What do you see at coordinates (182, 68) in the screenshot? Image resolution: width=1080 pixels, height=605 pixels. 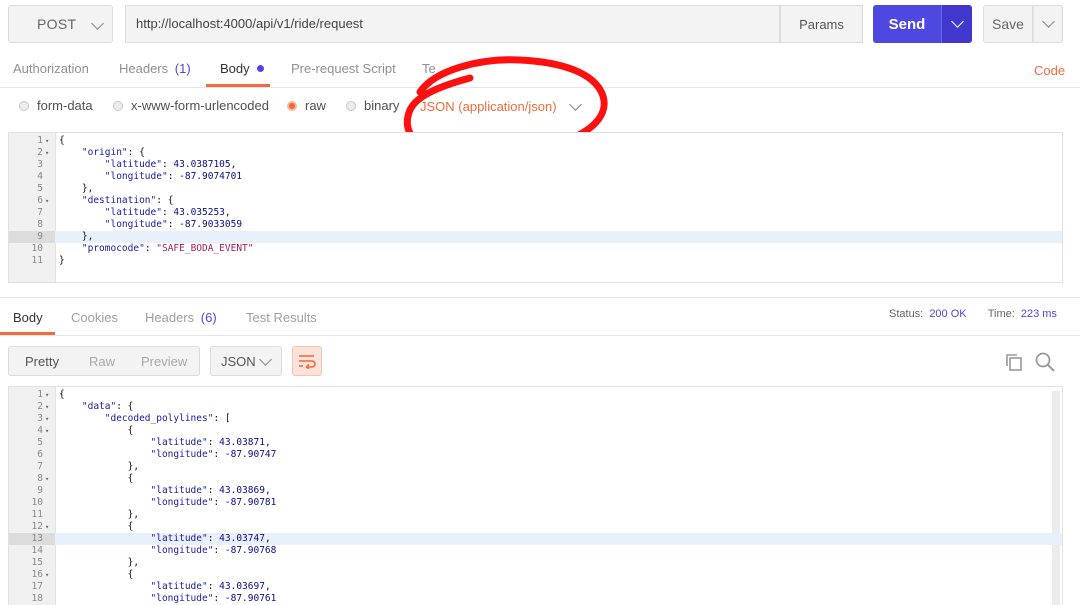 I see `headers-count: (1)` at bounding box center [182, 68].